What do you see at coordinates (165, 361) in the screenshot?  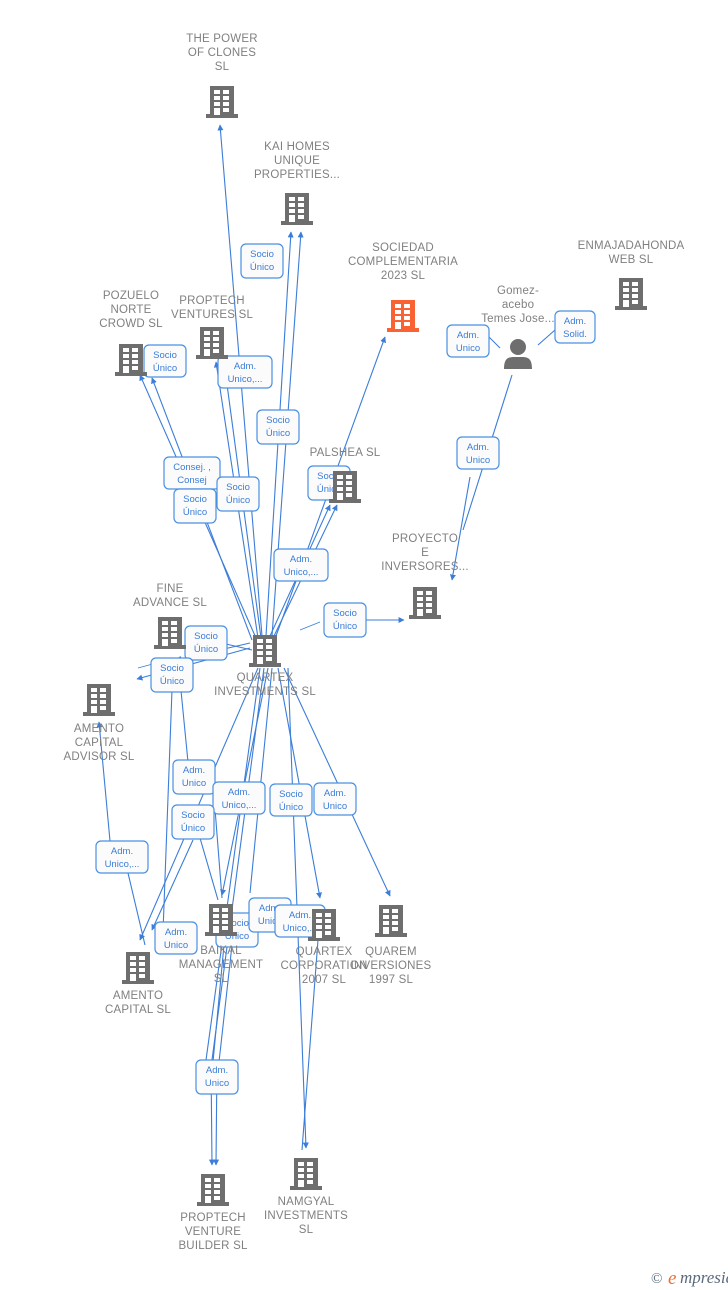 I see `edge-tag-t2: Socio Único` at bounding box center [165, 361].